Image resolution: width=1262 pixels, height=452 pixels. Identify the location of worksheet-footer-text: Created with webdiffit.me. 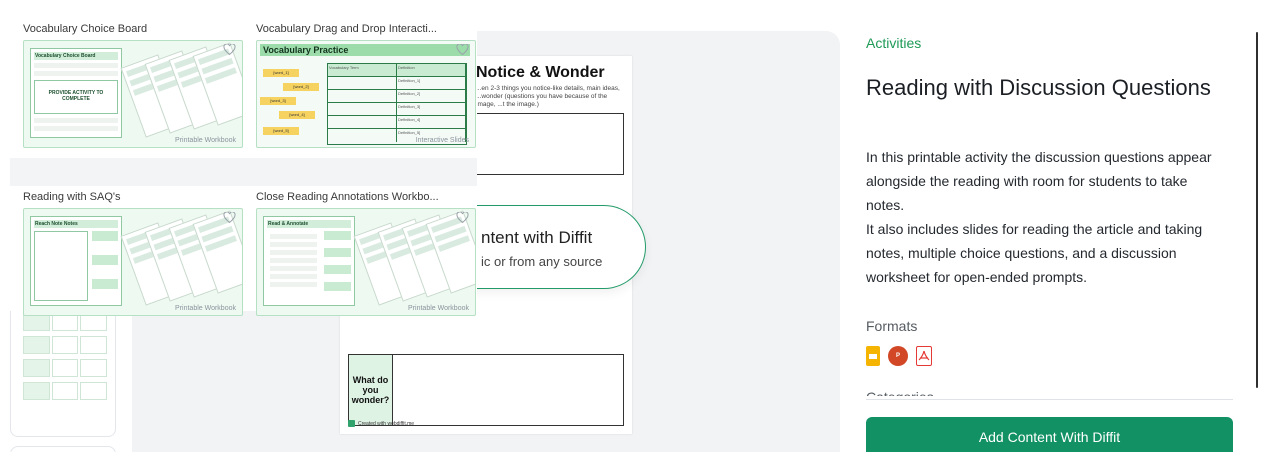
(386, 423).